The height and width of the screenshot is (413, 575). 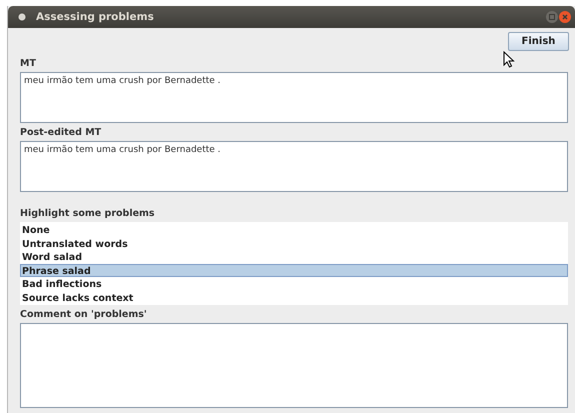 What do you see at coordinates (565, 17) in the screenshot?
I see `close-icon` at bounding box center [565, 17].